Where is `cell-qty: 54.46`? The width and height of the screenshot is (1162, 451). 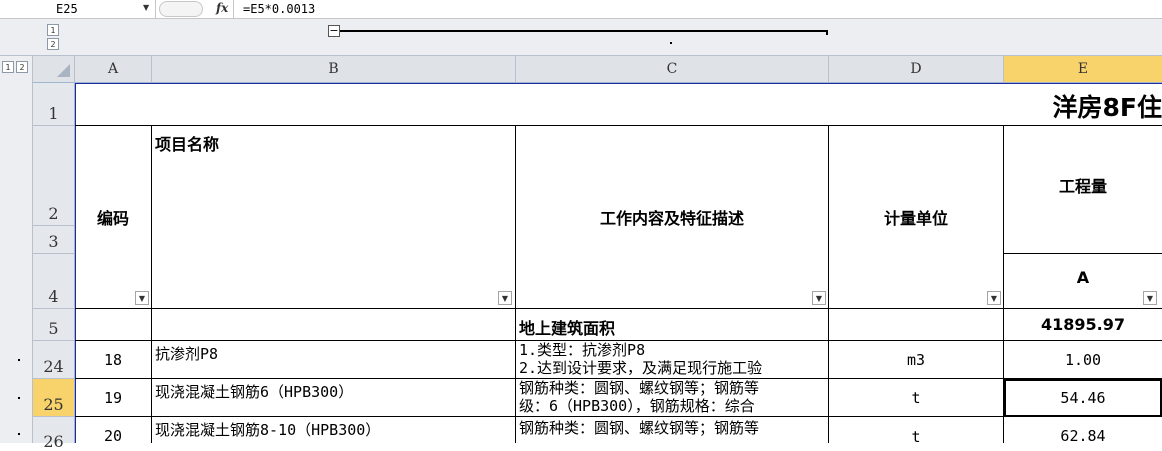
cell-qty: 54.46 is located at coordinates (1083, 397).